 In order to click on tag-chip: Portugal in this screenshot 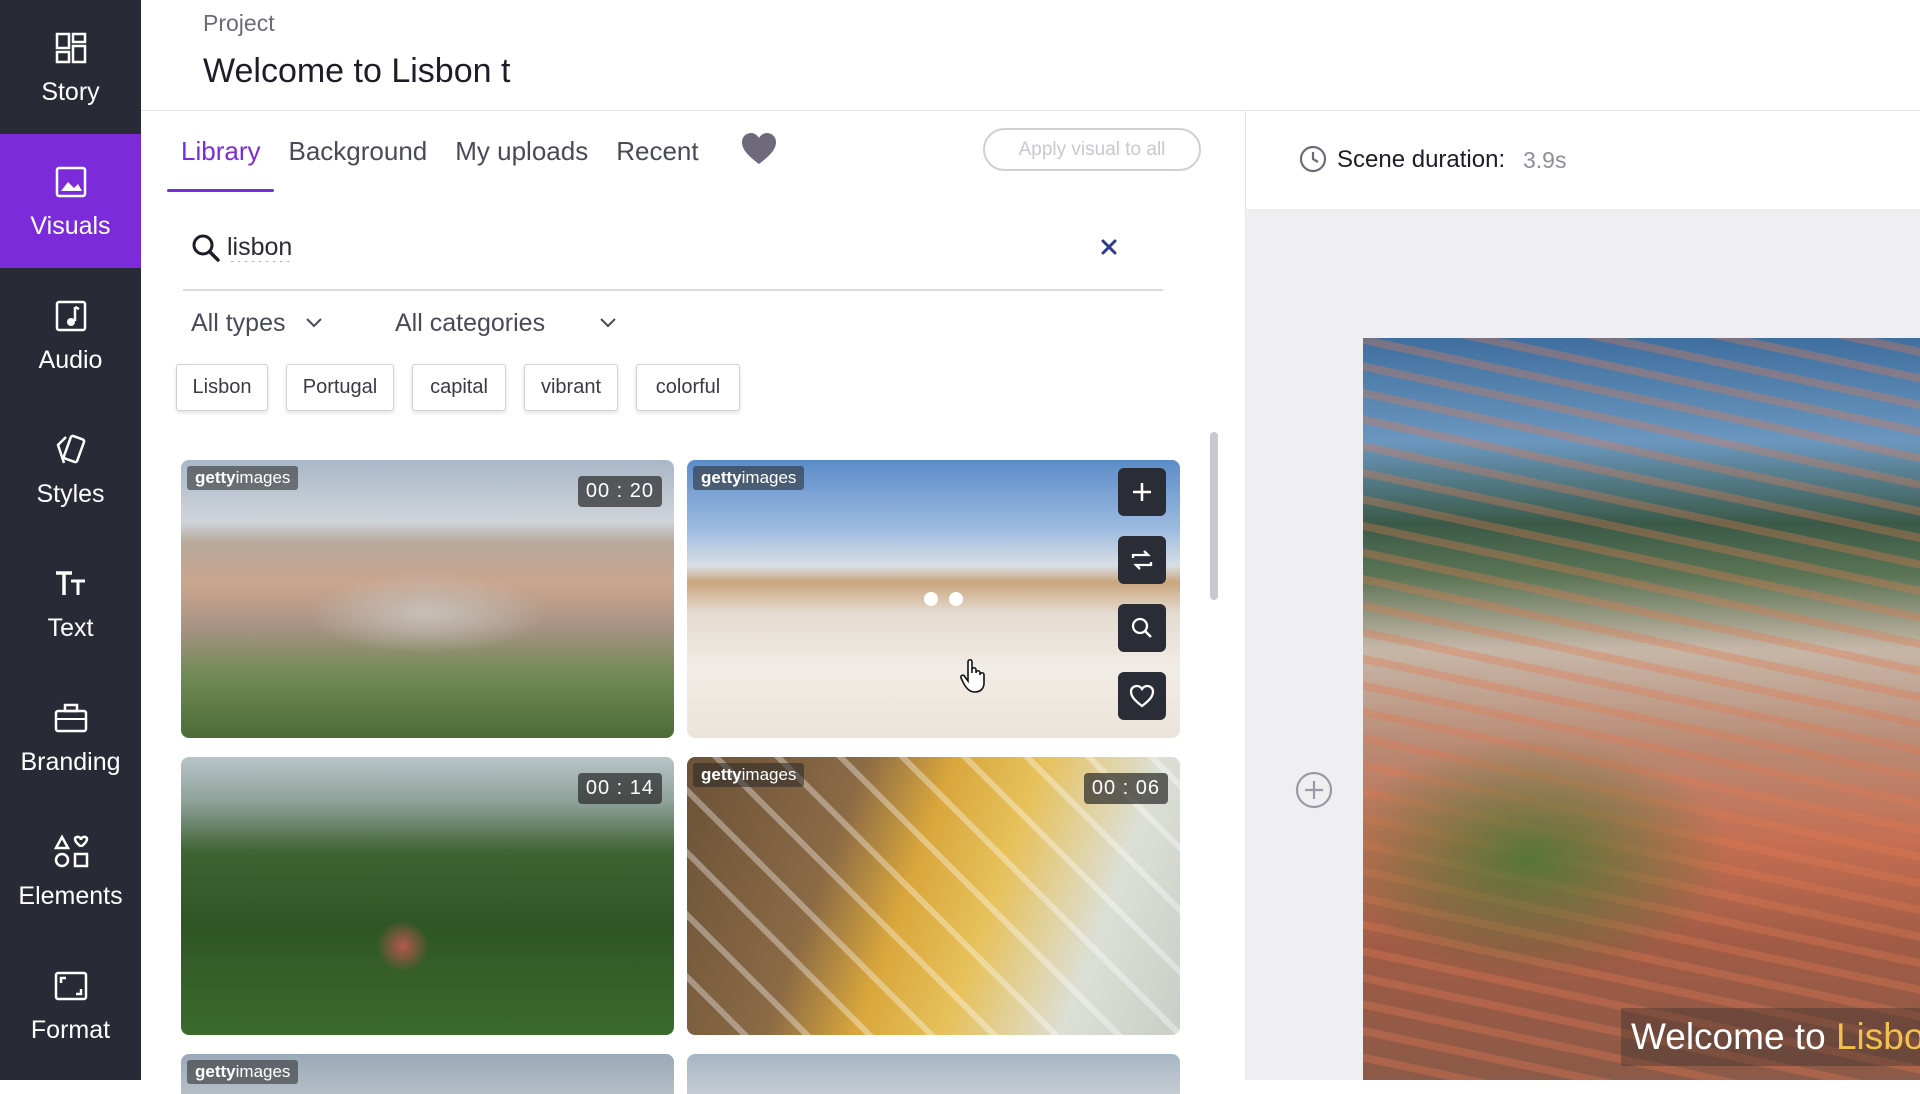, I will do `click(340, 387)`.